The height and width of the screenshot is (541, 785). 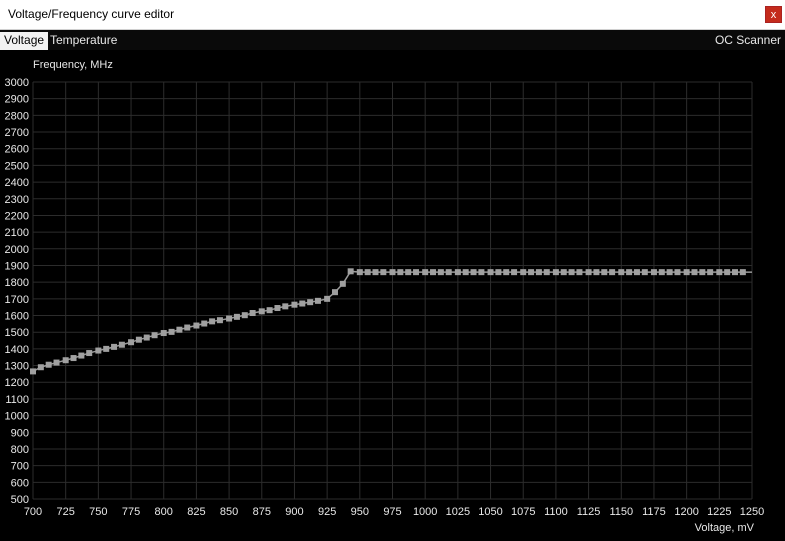 I want to click on x-tick-label: 1025, so click(x=458, y=512).